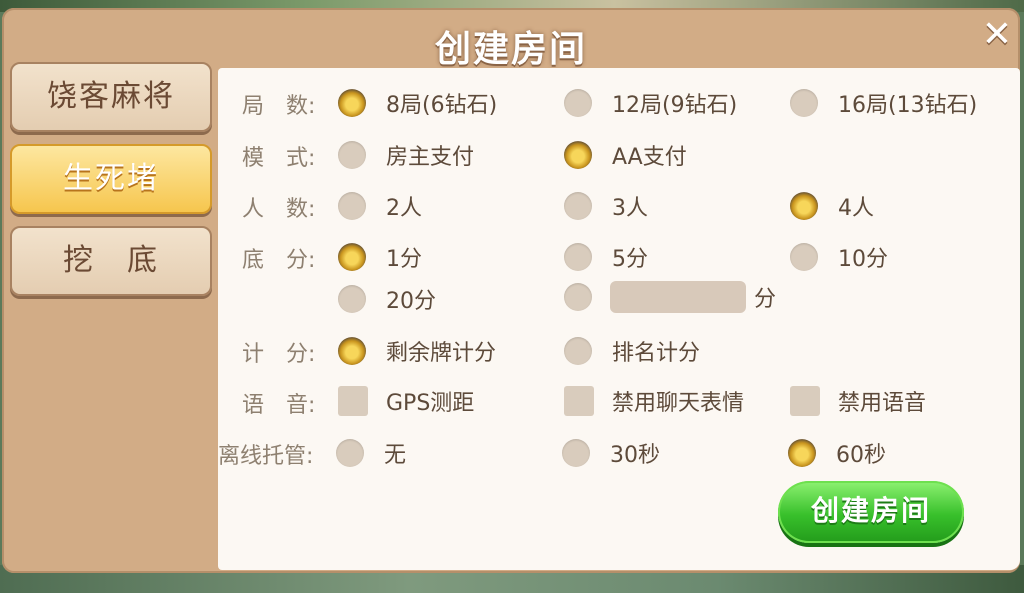 This screenshot has width=1024, height=593. What do you see at coordinates (279, 260) in the screenshot?
I see `base-score-label: 底 分:` at bounding box center [279, 260].